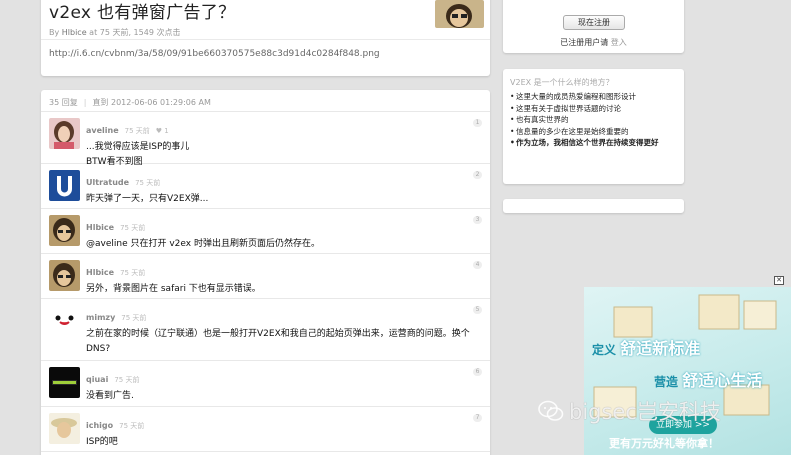 The image size is (791, 455). Describe the element at coordinates (595, 132) in the screenshot. I see `about-item: 信息量的多少在这里是始终重要的` at that location.